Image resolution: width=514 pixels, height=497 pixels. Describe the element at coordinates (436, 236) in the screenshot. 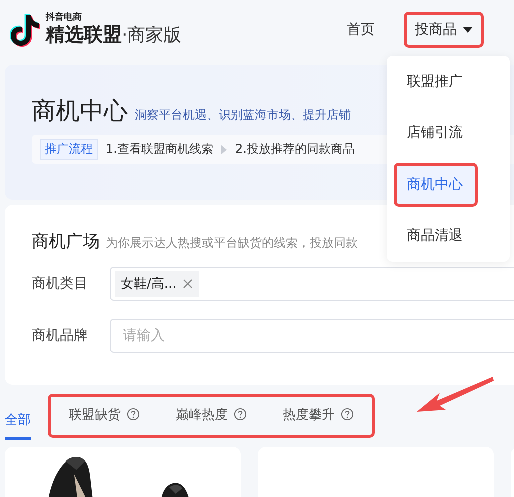

I see `menu-item: 商品清退` at that location.